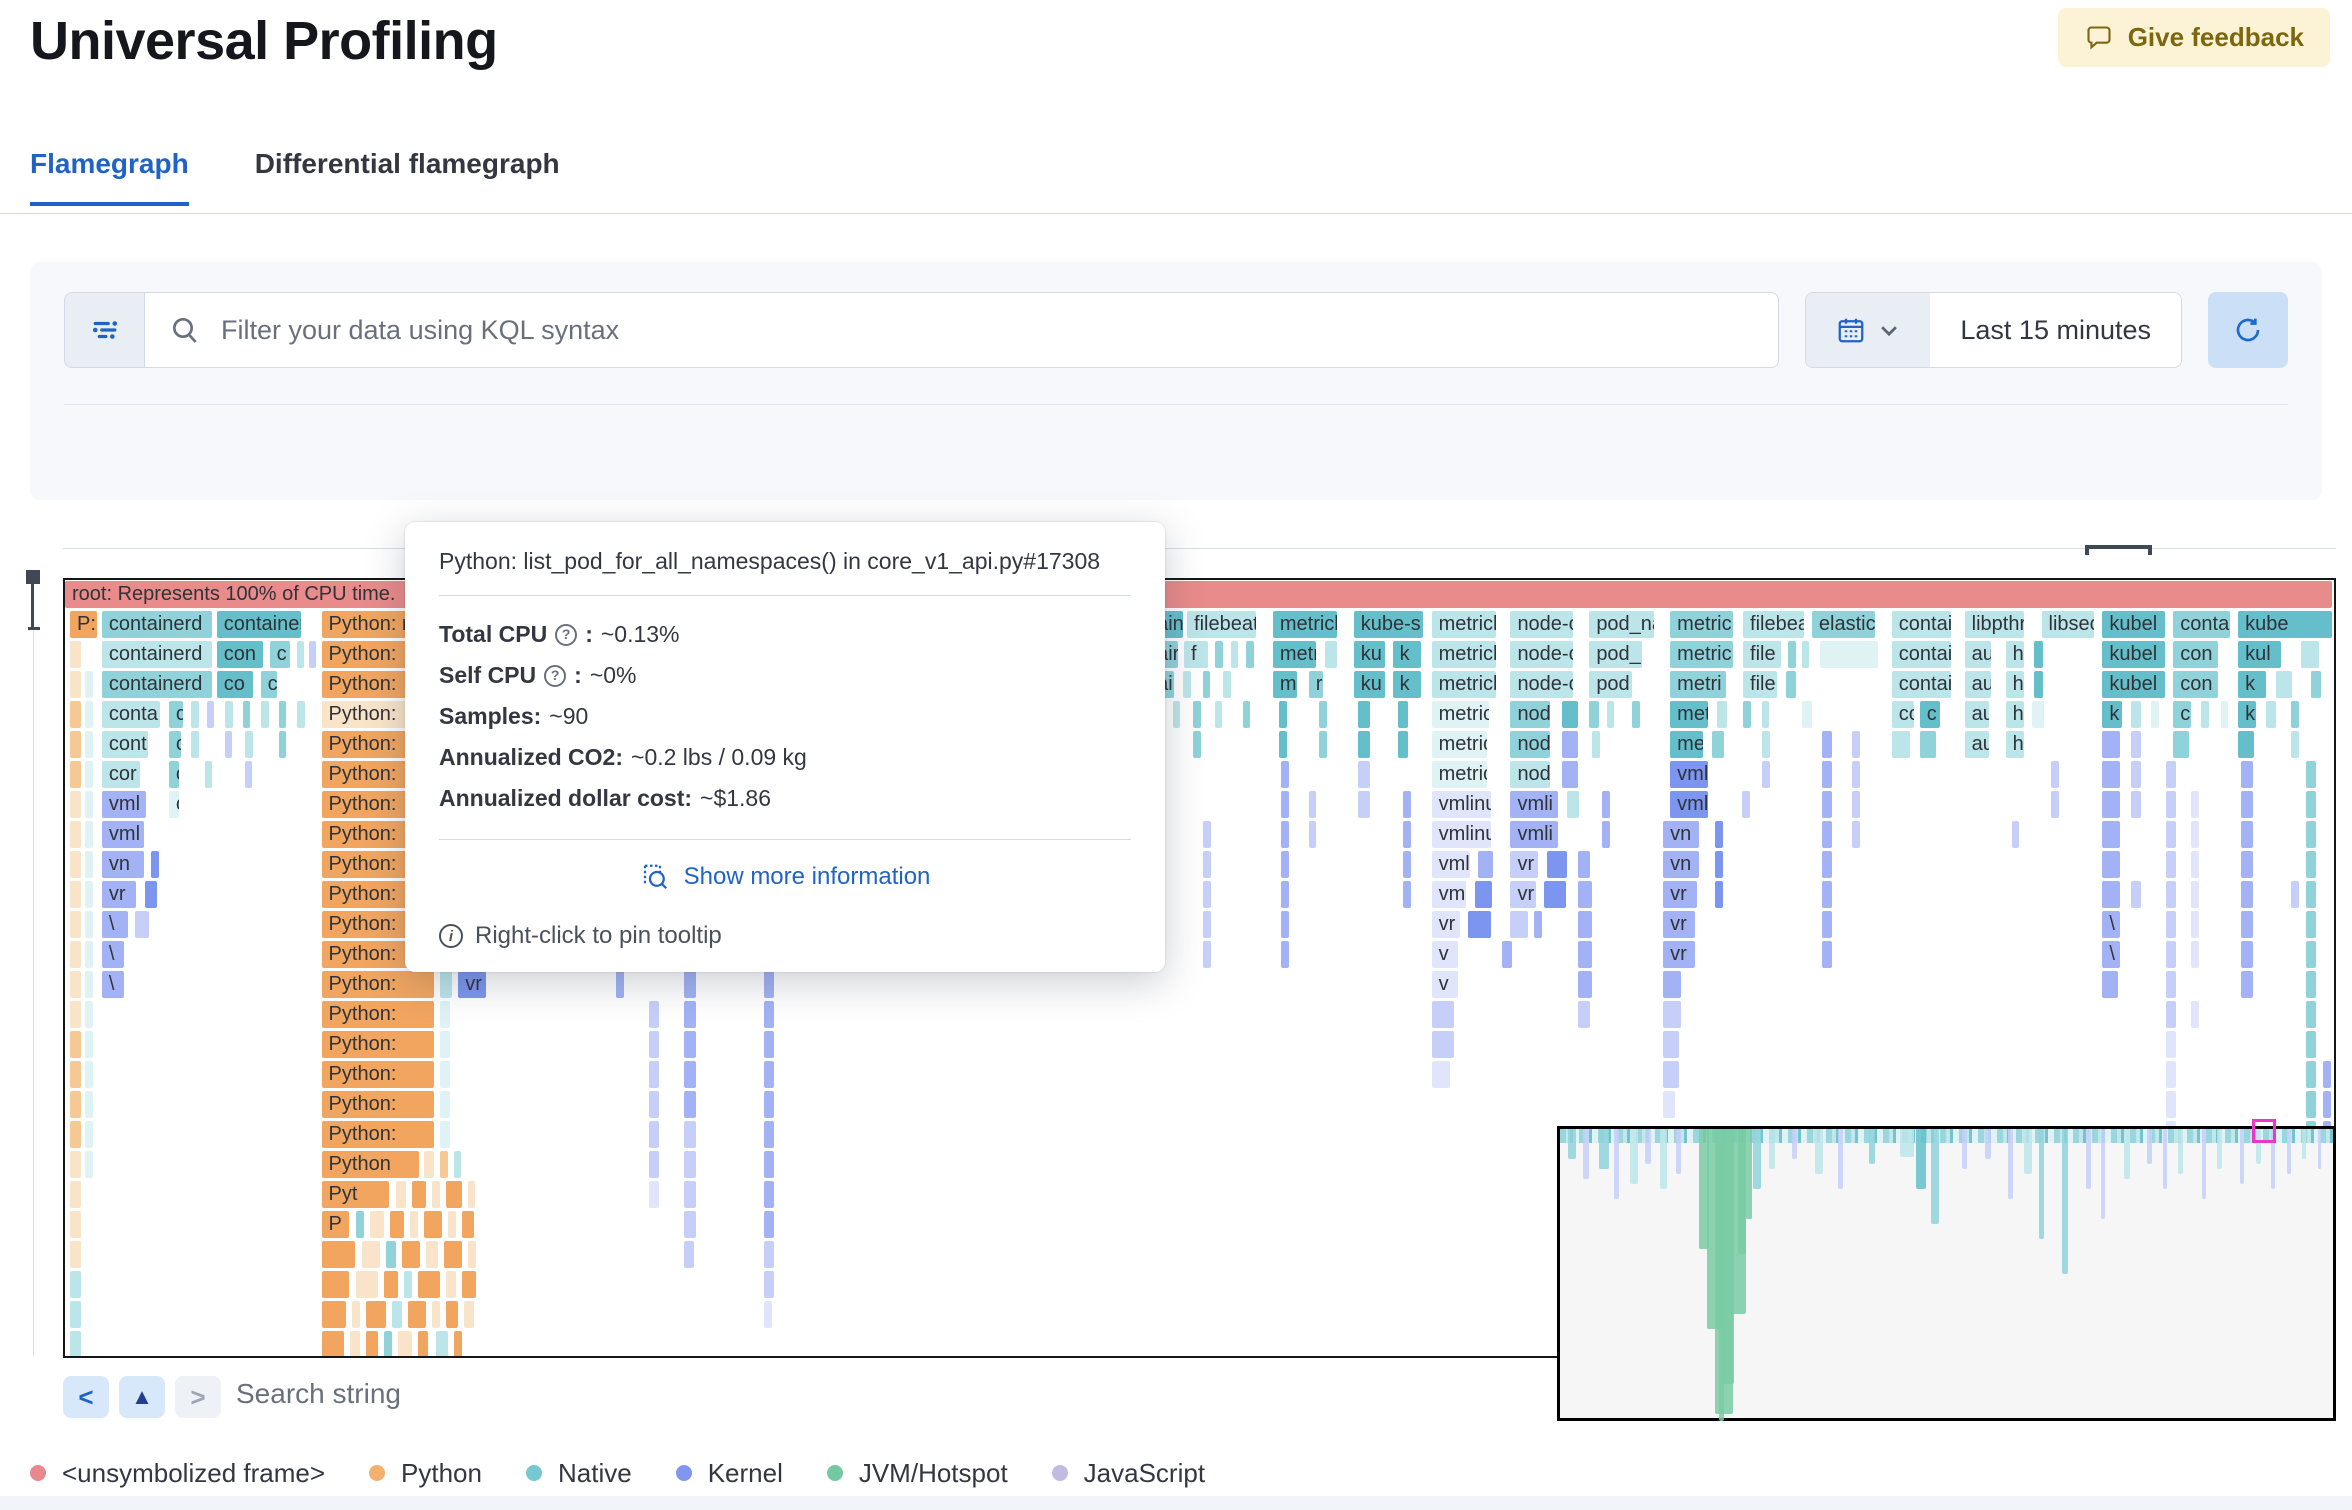 Image resolution: width=2352 pixels, height=1510 pixels. Describe the element at coordinates (33, 577) in the screenshot. I see `vertical-zoom-handle` at that location.